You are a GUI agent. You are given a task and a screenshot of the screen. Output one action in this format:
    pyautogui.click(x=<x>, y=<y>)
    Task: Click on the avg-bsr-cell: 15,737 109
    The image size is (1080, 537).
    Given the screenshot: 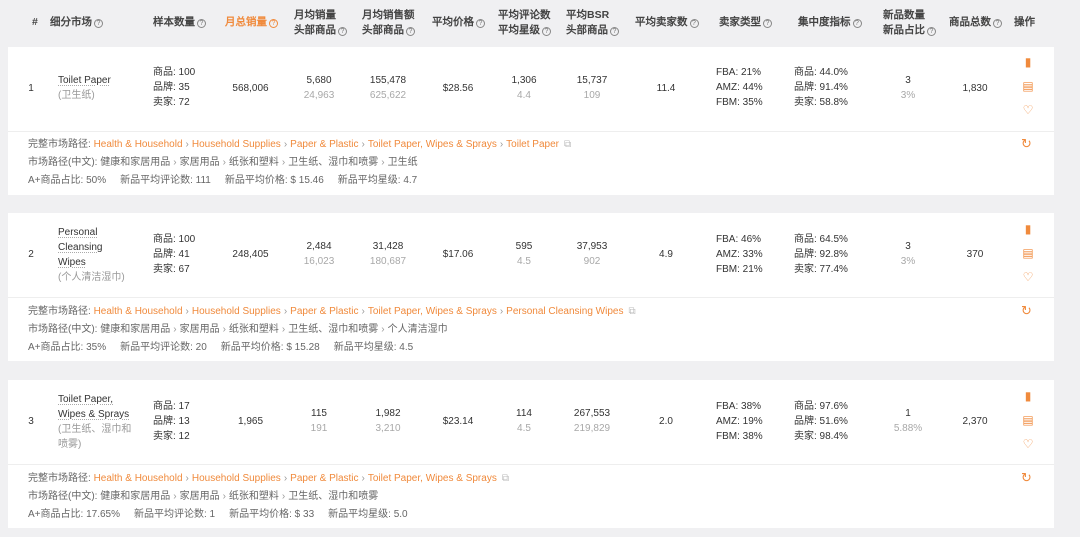 What is the action you would take?
    pyautogui.click(x=592, y=88)
    